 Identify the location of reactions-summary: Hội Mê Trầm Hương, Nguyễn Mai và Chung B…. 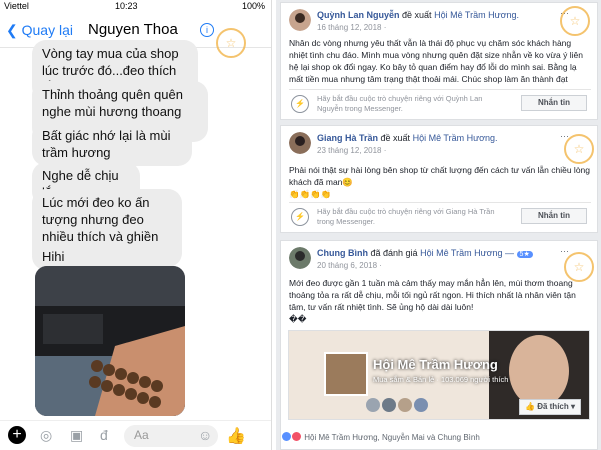
(381, 437).